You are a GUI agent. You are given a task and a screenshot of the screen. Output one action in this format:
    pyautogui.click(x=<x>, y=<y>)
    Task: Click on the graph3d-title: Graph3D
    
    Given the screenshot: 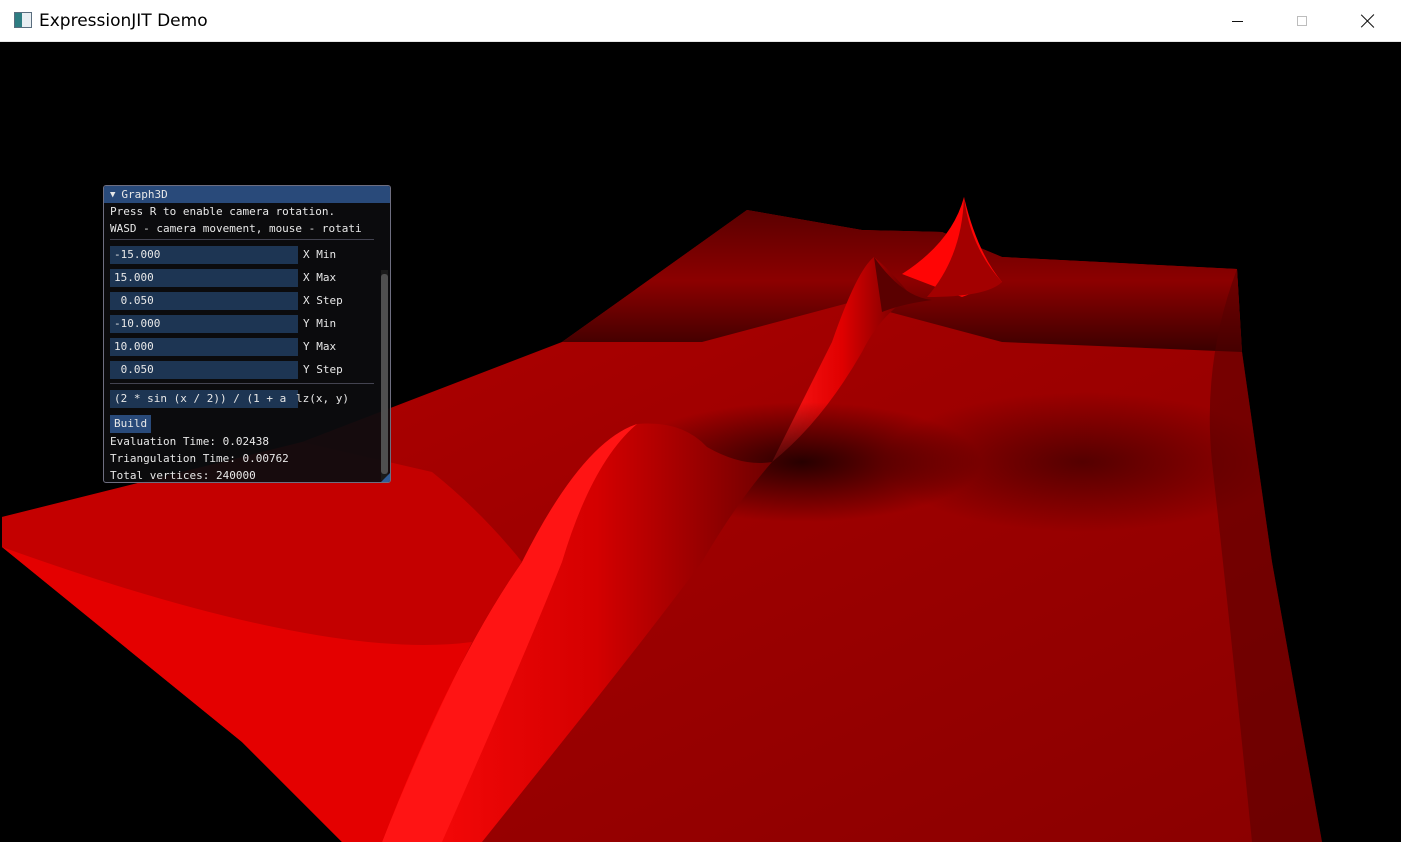 What is the action you would take?
    pyautogui.click(x=144, y=194)
    